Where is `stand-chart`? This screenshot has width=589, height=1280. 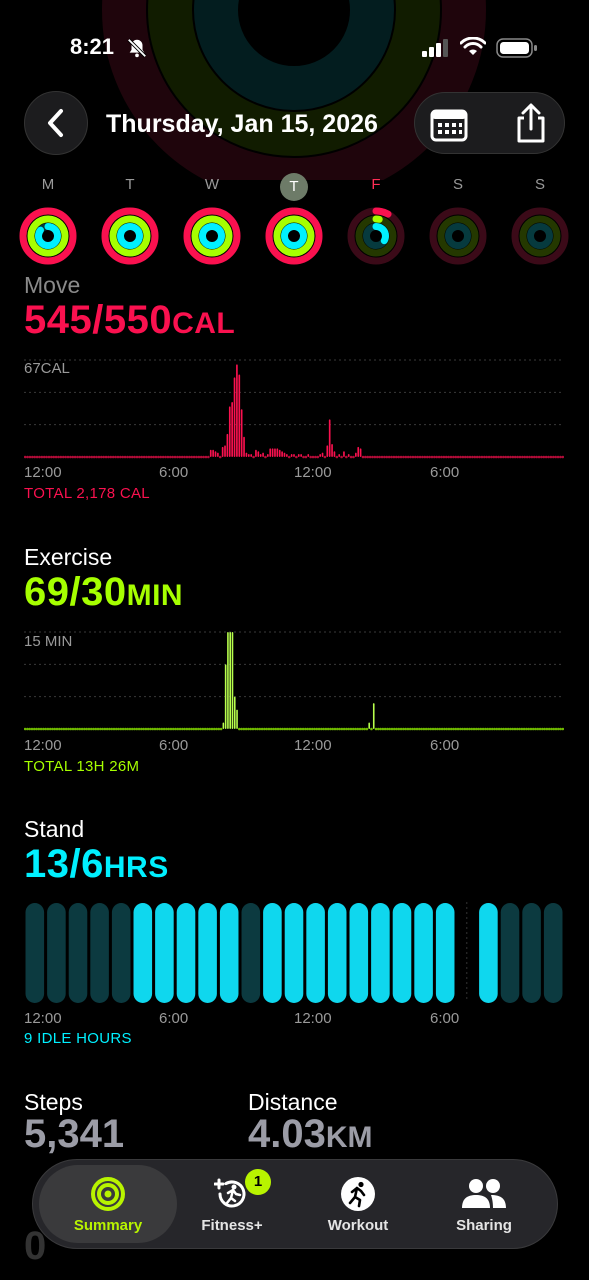
stand-chart is located at coordinates (294, 952).